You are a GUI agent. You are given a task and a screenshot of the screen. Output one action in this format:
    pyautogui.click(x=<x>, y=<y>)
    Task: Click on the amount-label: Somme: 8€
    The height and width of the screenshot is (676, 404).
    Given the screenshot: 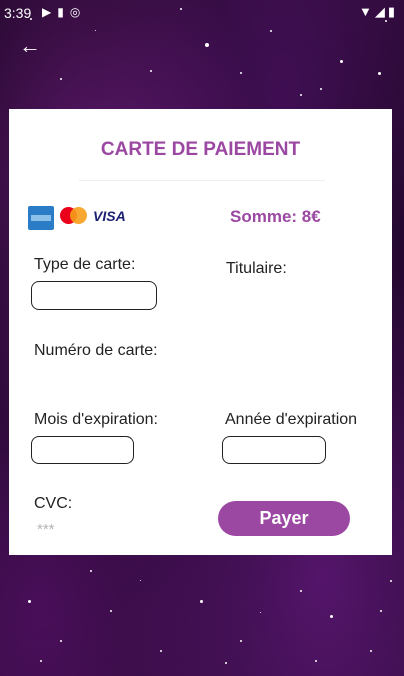 What is the action you would take?
    pyautogui.click(x=275, y=216)
    